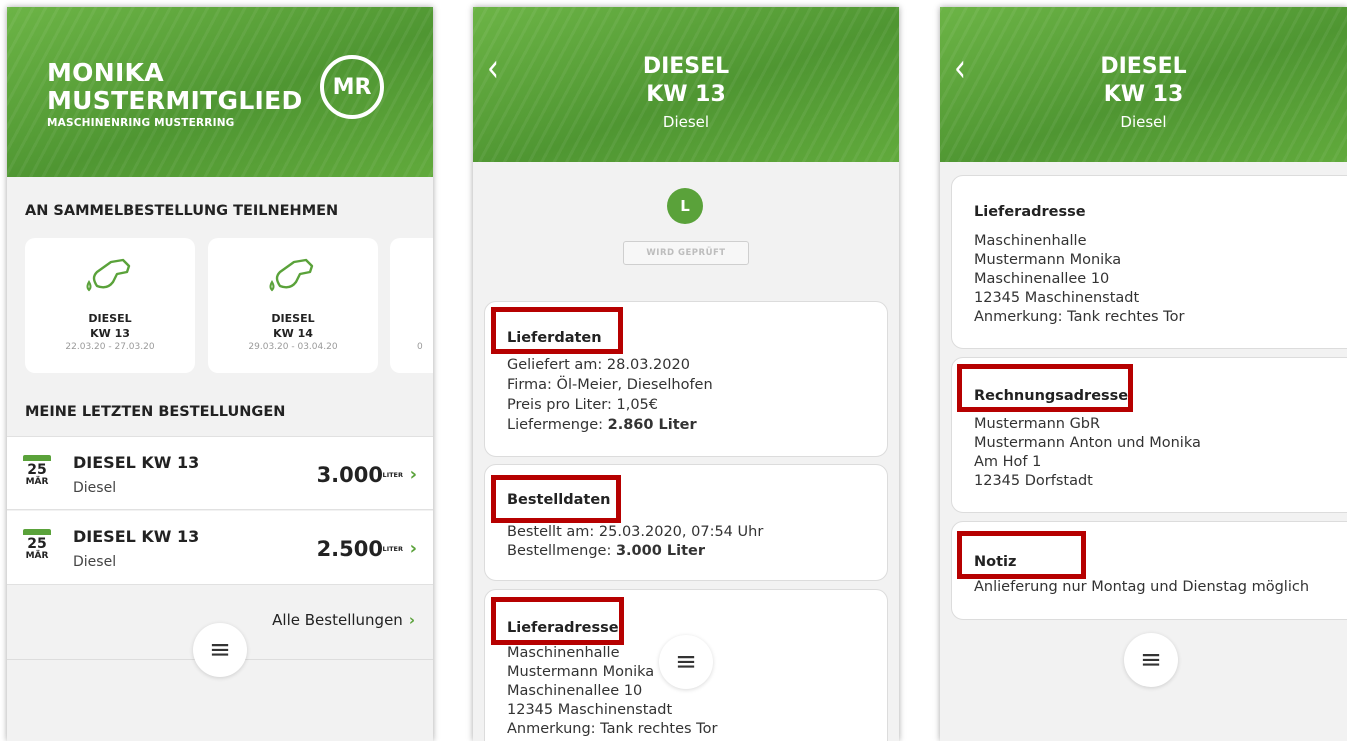  Describe the element at coordinates (1037, 424) in the screenshot. I see `address-line: Mustermann GbR` at that location.